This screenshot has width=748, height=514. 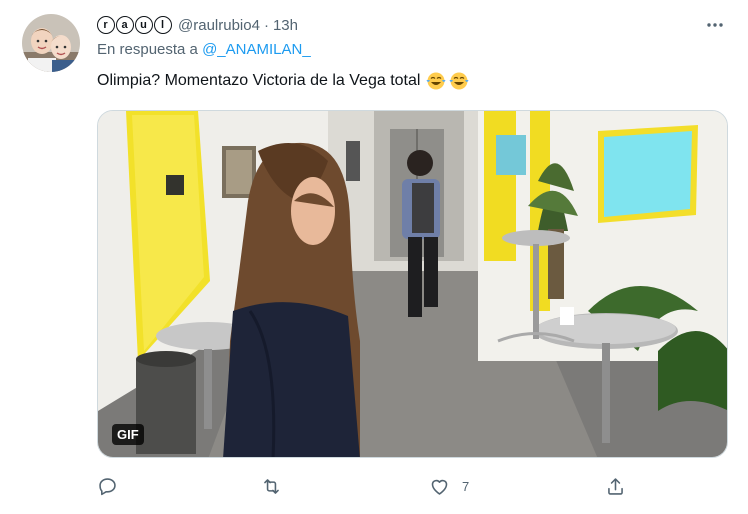 What do you see at coordinates (256, 49) in the screenshot?
I see `reply-mention-link: @_ANAMILAN_` at bounding box center [256, 49].